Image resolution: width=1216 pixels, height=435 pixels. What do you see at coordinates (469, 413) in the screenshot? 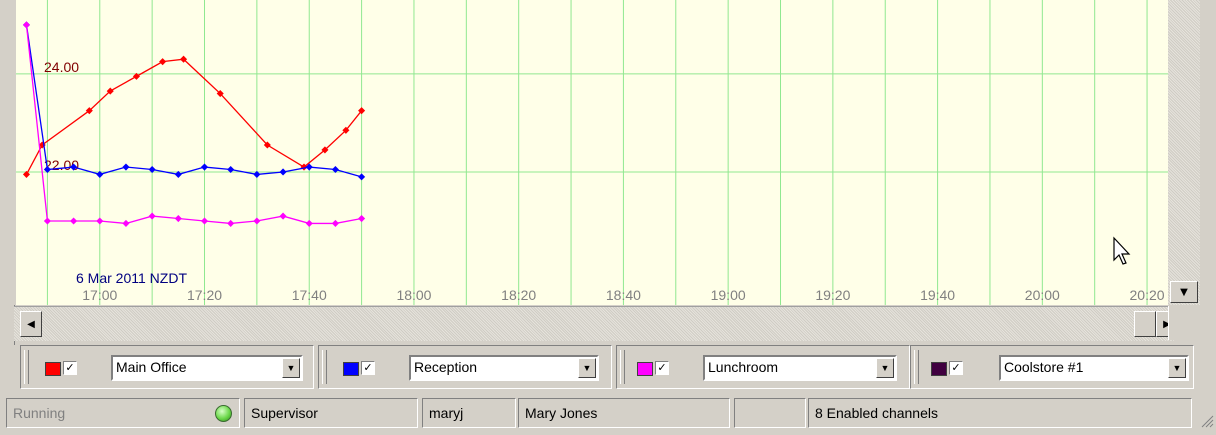
I see `status-username: maryj` at bounding box center [469, 413].